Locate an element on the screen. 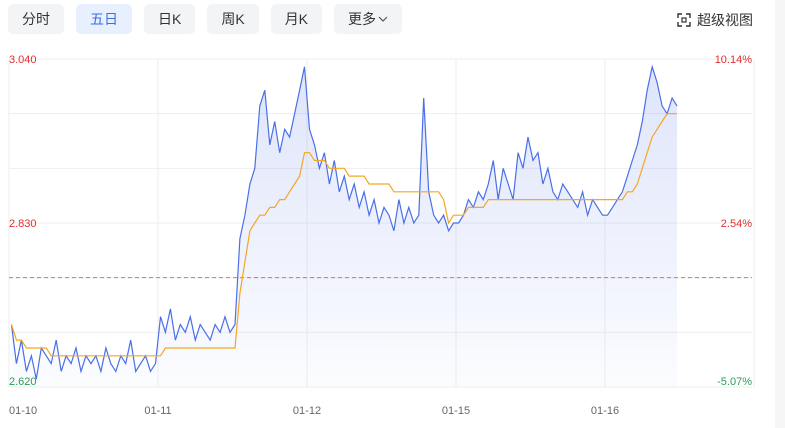 This screenshot has width=785, height=428. tab-minute: 分时 is located at coordinates (36, 19).